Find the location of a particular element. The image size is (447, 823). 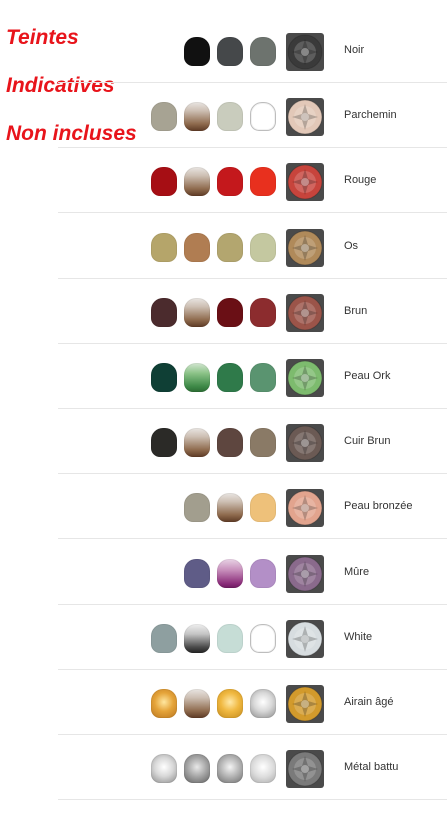

paint-row: Brun is located at coordinates (223, 311).